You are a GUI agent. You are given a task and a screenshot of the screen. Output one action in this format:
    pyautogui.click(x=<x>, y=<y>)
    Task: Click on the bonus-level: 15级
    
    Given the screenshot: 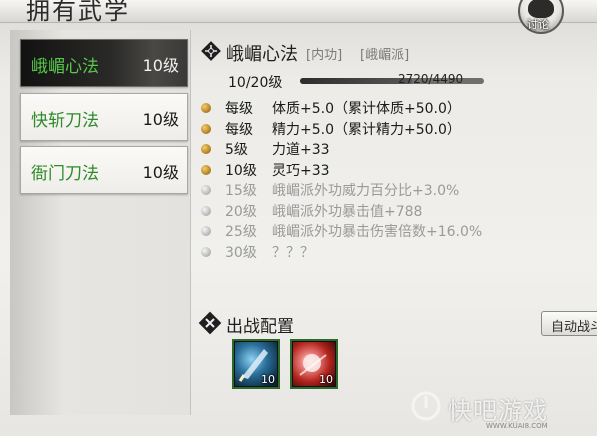 What is the action you would take?
    pyautogui.click(x=241, y=191)
    